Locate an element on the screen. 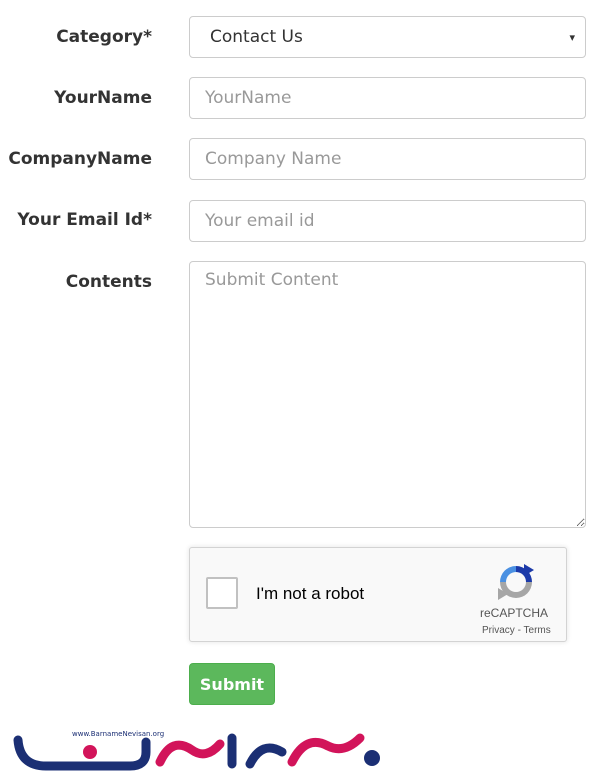  recaptcha-links: Privacy - Terms is located at coordinates (516, 630).